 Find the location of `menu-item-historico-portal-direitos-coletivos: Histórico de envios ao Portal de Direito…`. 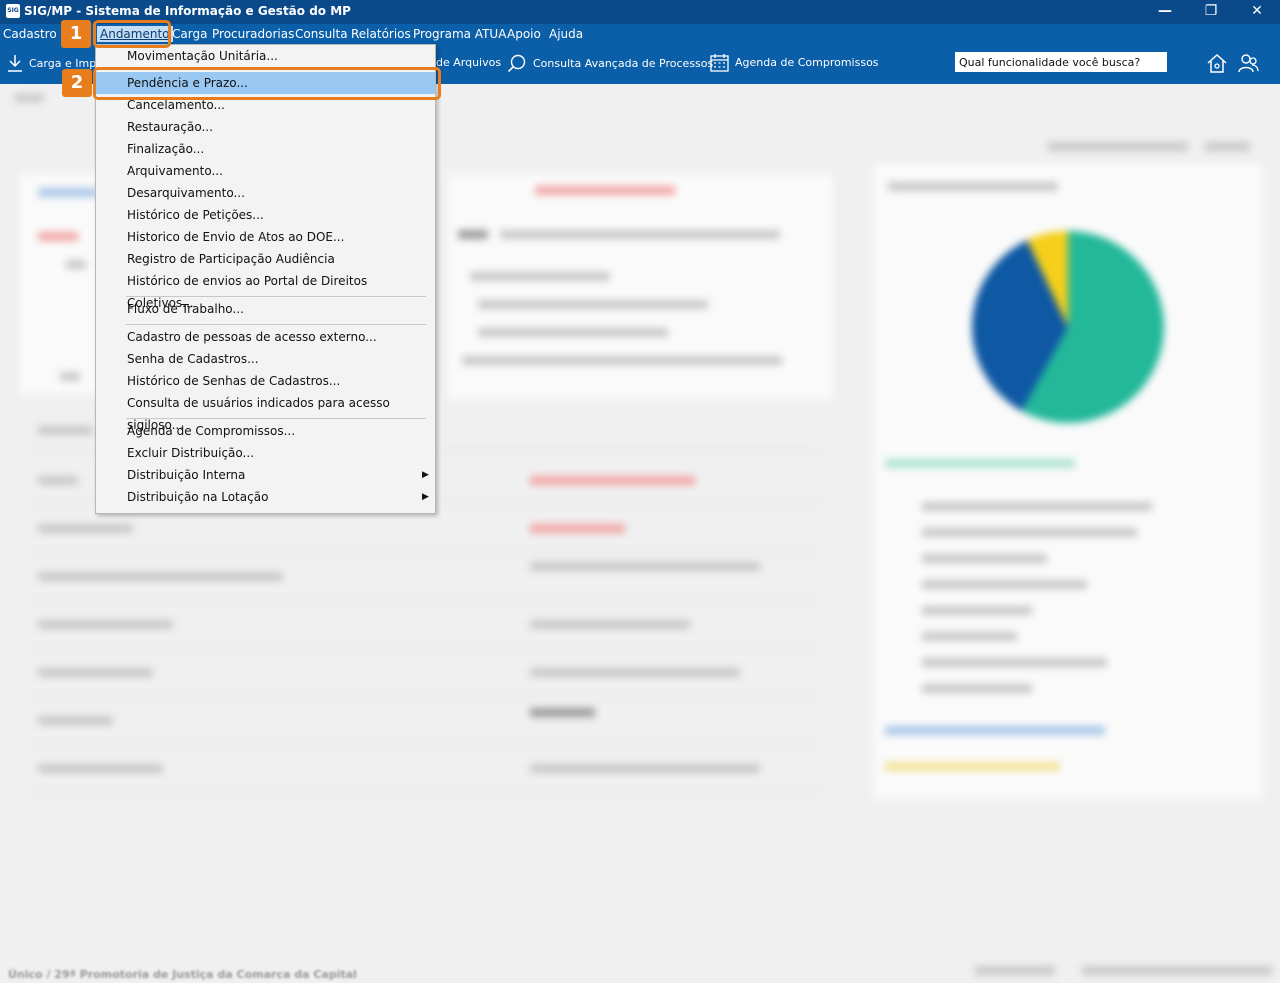

menu-item-historico-portal-direitos-coletivos: Histórico de envios ao Portal de Direito… is located at coordinates (265, 290).